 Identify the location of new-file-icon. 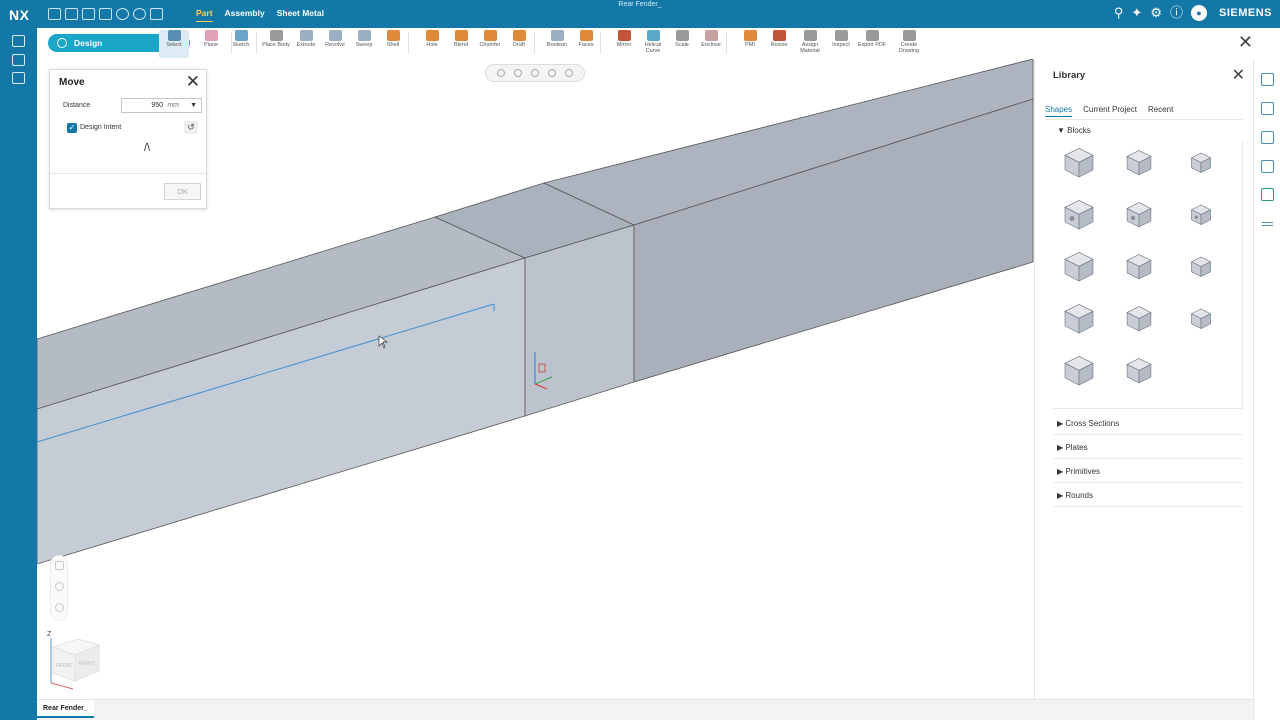
(54, 14).